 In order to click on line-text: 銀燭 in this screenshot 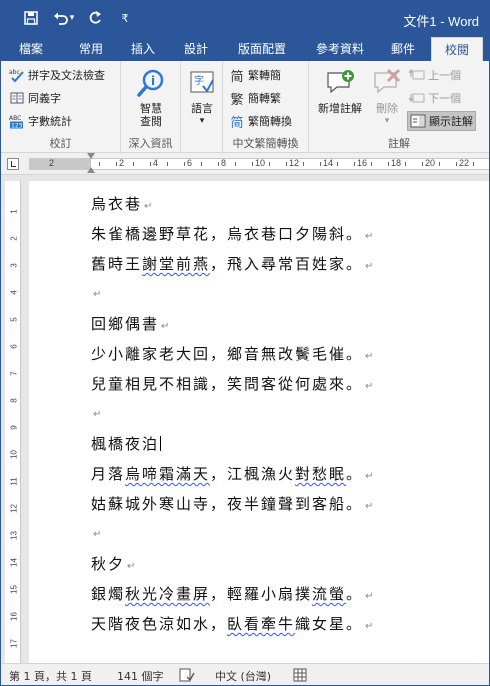, I will do `click(108, 594)`.